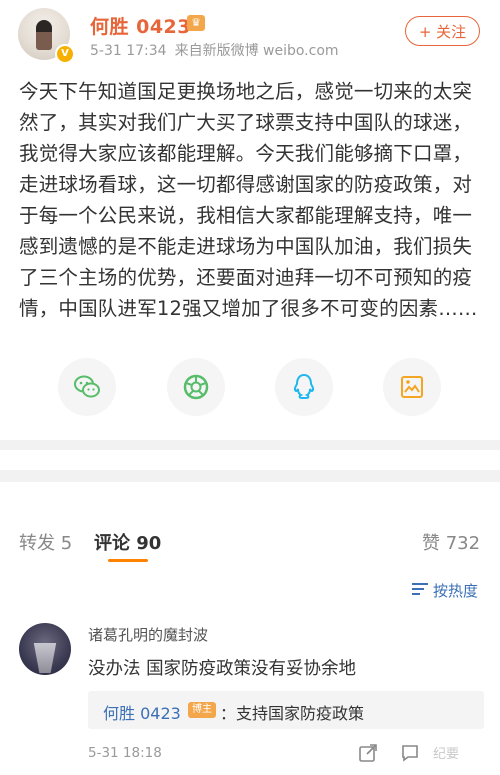  I want to click on share-wechat-button, so click(87, 387).